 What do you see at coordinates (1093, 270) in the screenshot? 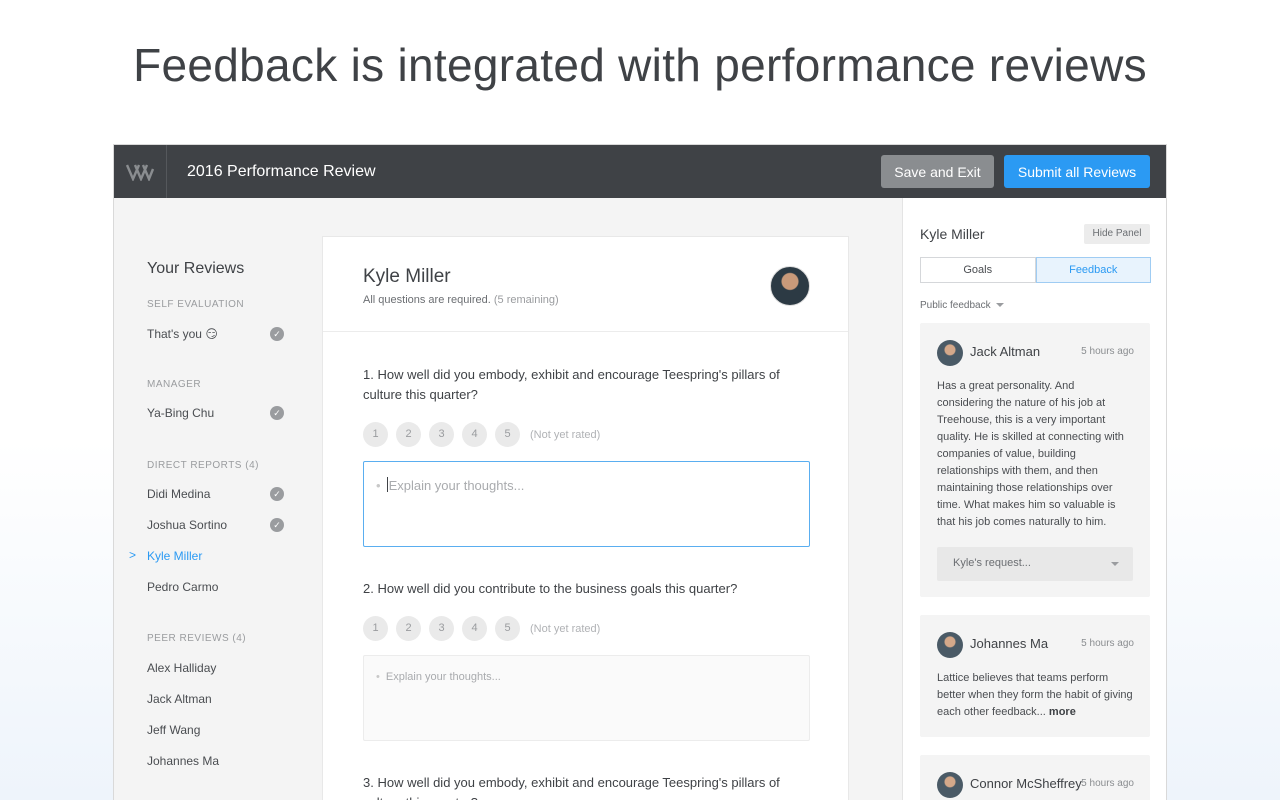
I see `tab-feedback: Feedback` at bounding box center [1093, 270].